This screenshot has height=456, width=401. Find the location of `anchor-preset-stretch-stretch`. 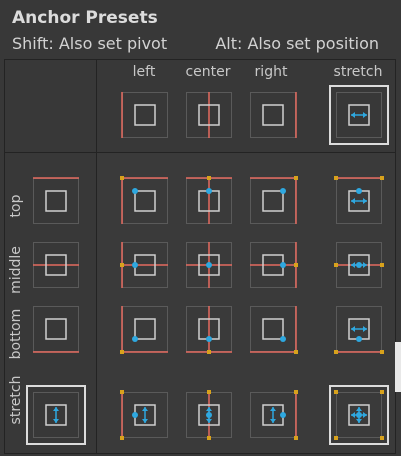

anchor-preset-stretch-stretch is located at coordinates (359, 415).